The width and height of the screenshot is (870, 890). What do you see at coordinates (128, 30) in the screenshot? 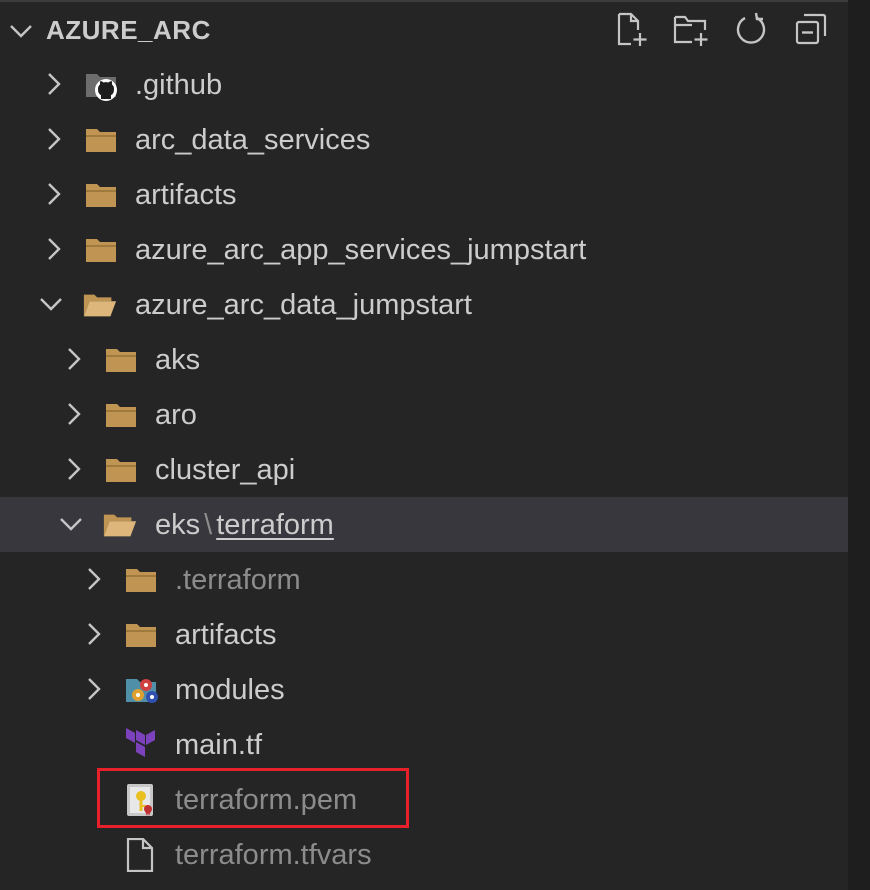
I see `workspace-title: AZURE_ARC` at bounding box center [128, 30].